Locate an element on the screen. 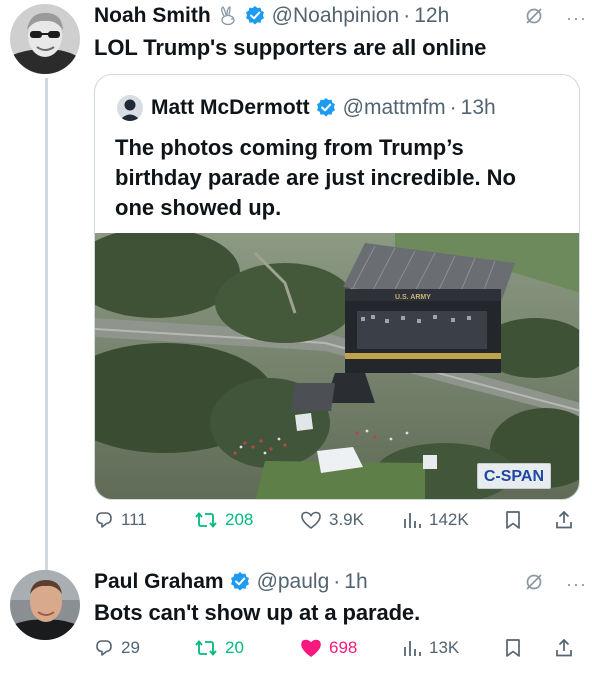 This screenshot has height=680, width=592. paul-graham-avatar is located at coordinates (45, 605).